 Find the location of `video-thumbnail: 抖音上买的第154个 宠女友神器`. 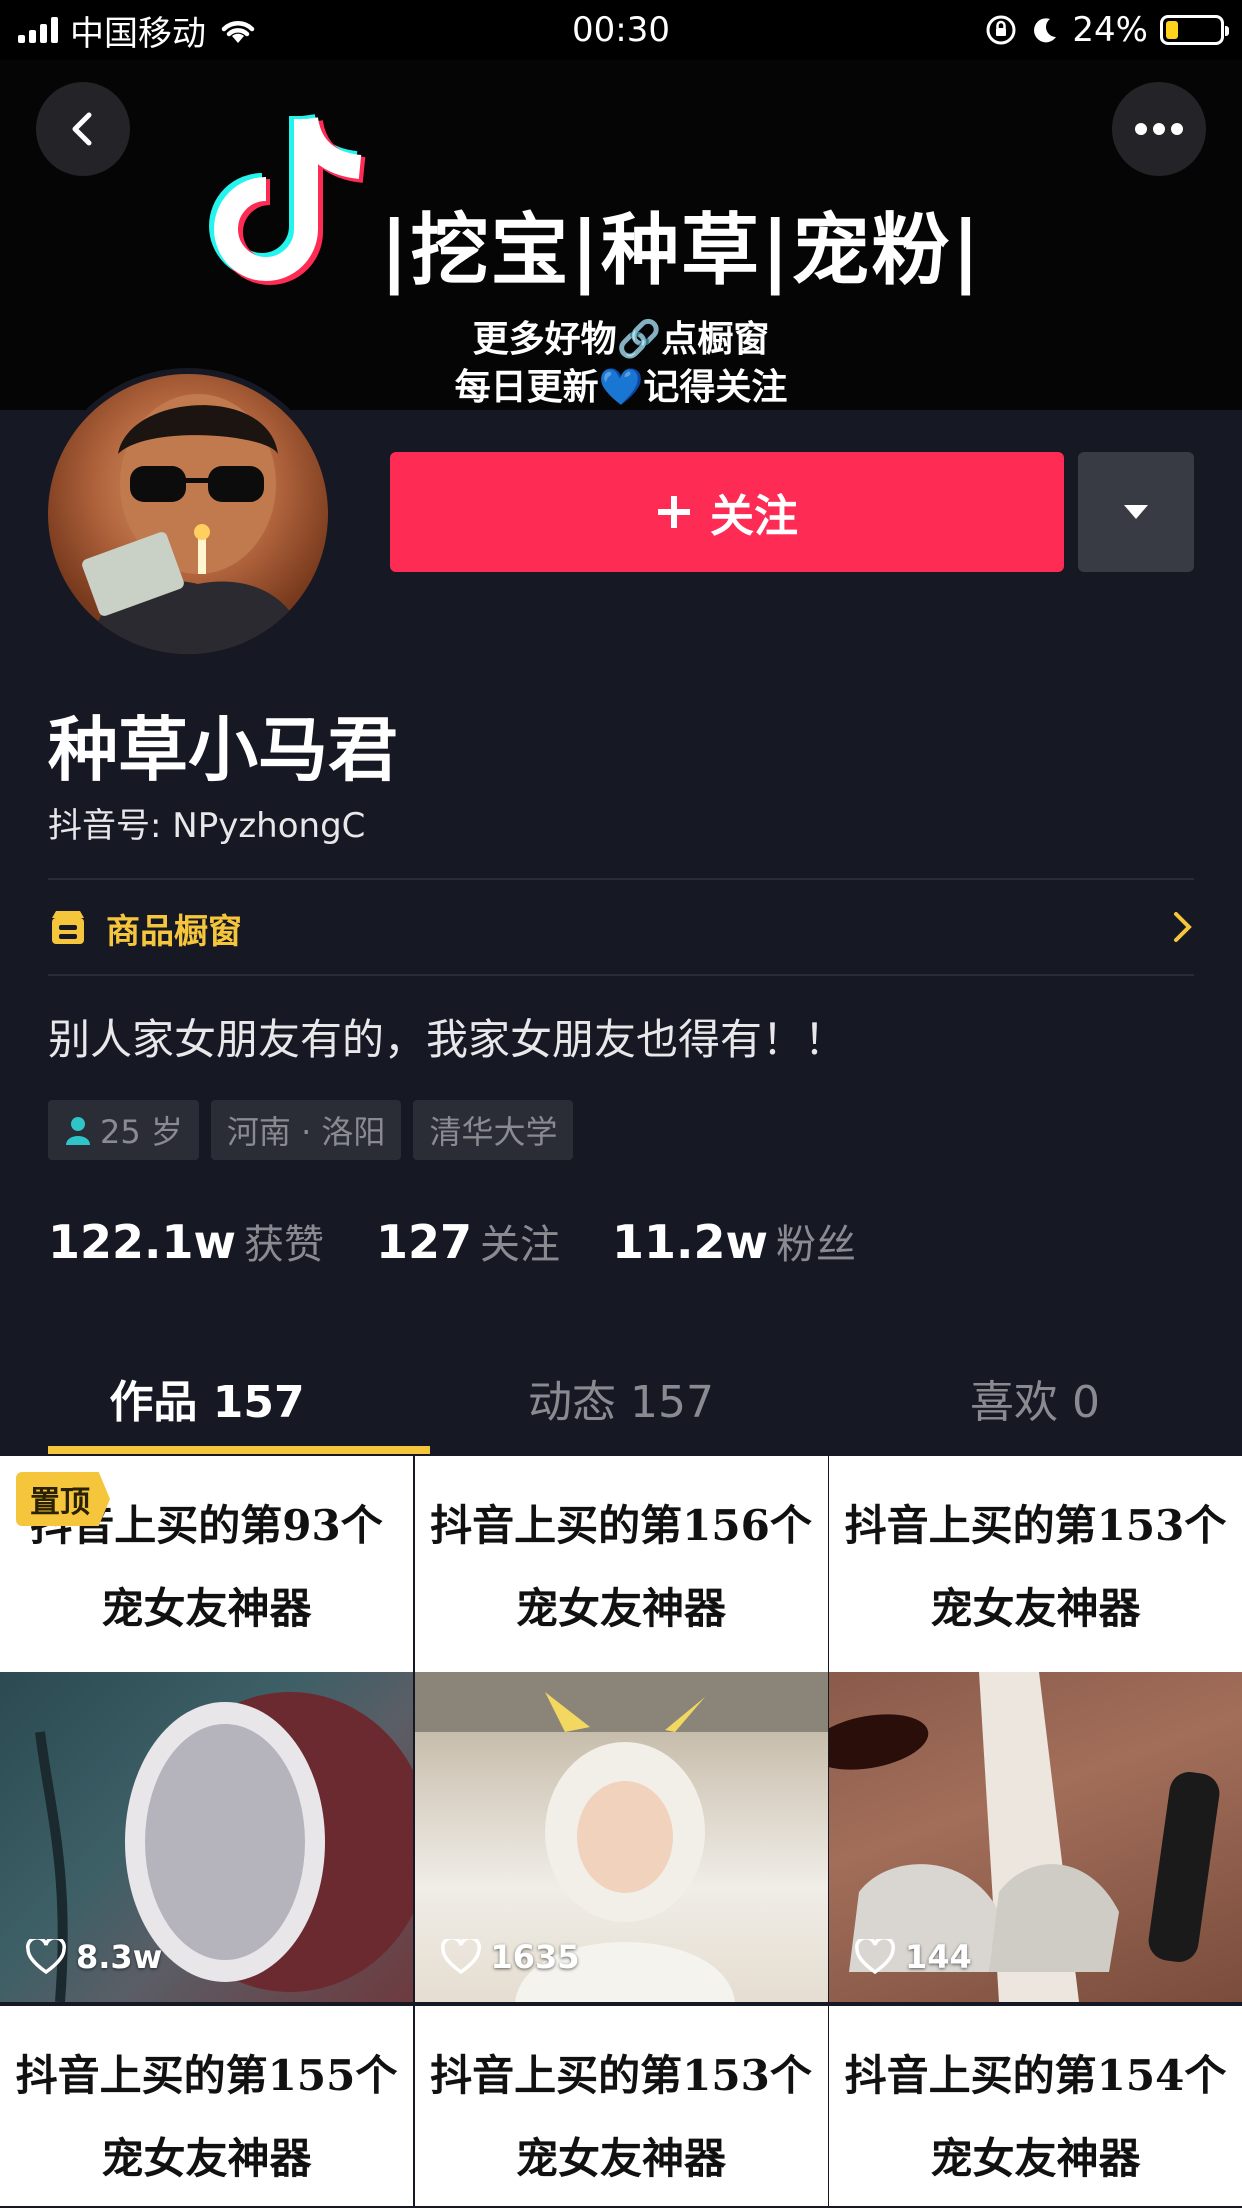

video-thumbnail: 抖音上买的第154个 宠女友神器 is located at coordinates (1035, 2106).